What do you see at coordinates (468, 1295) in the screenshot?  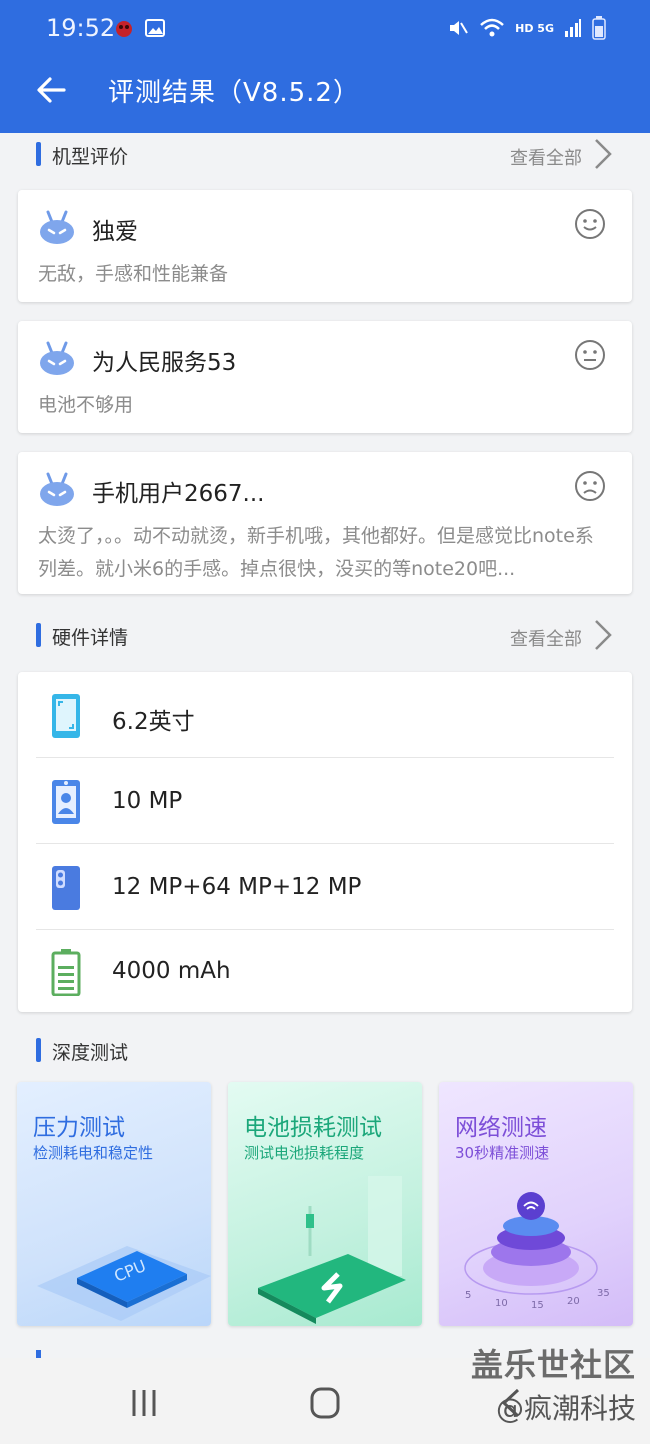 I see `speed-scale-label: 5` at bounding box center [468, 1295].